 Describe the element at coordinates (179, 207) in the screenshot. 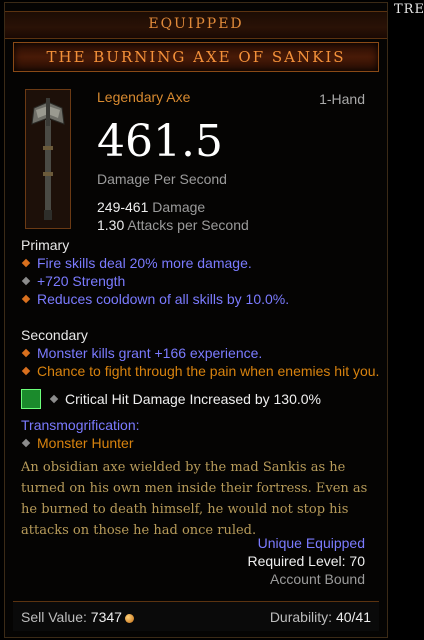

I see `damage-label: Damage` at that location.